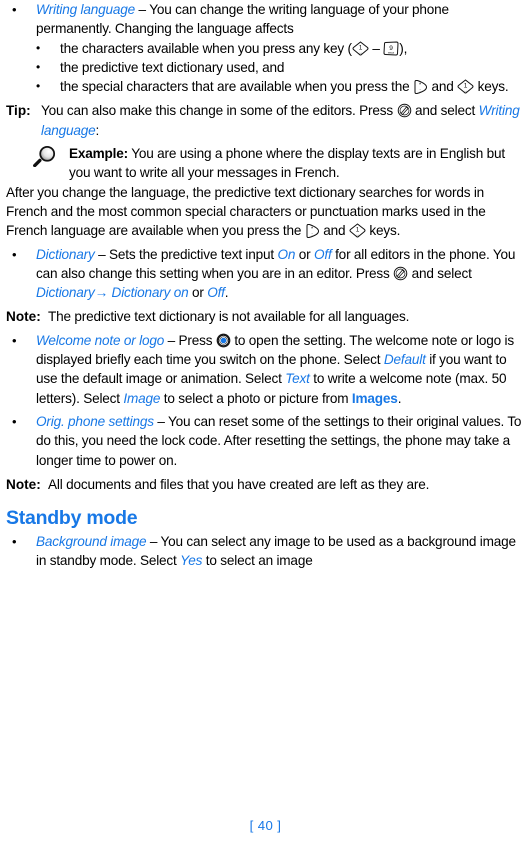 This screenshot has height=841, width=531. I want to click on dictionary-part1: Sets the predictive text input, so click(193, 254).